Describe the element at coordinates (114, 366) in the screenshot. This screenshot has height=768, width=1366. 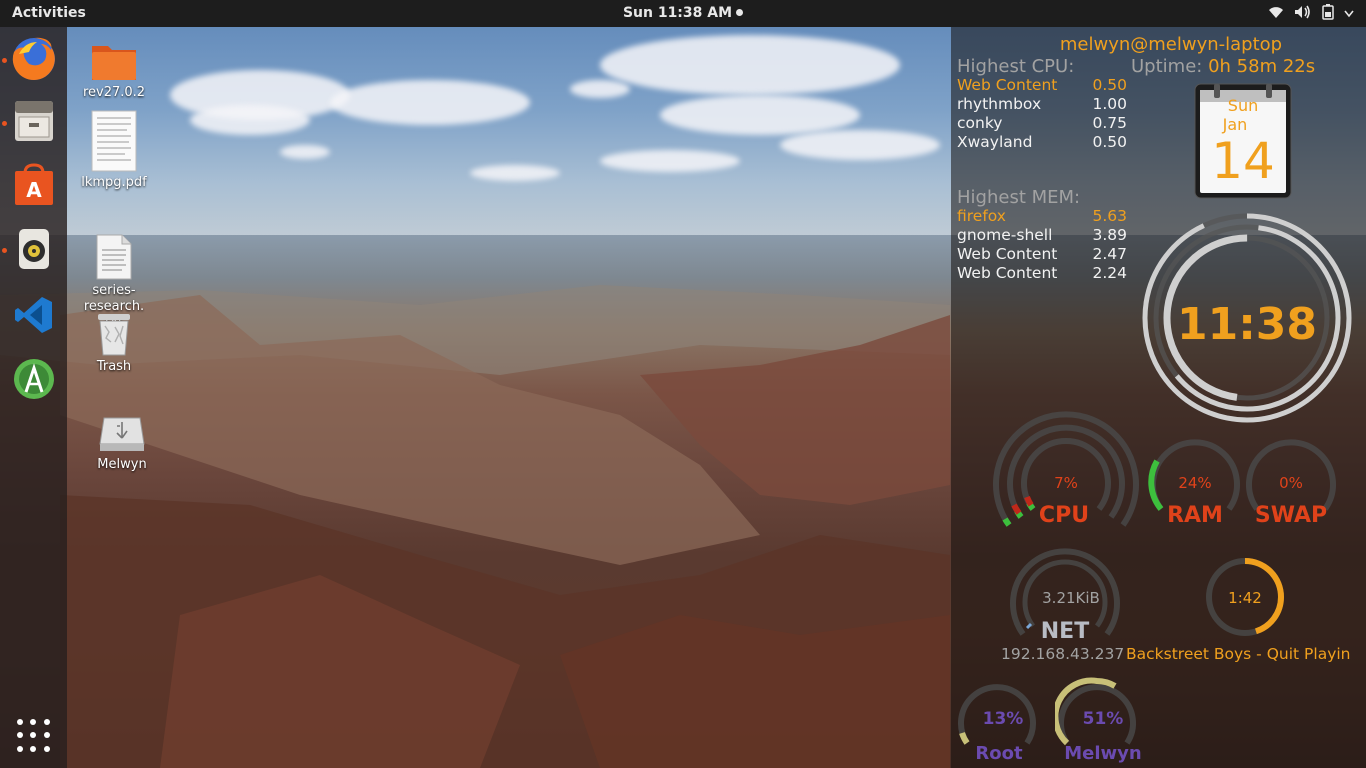
I see `desktop-icon-label: Trash` at that location.